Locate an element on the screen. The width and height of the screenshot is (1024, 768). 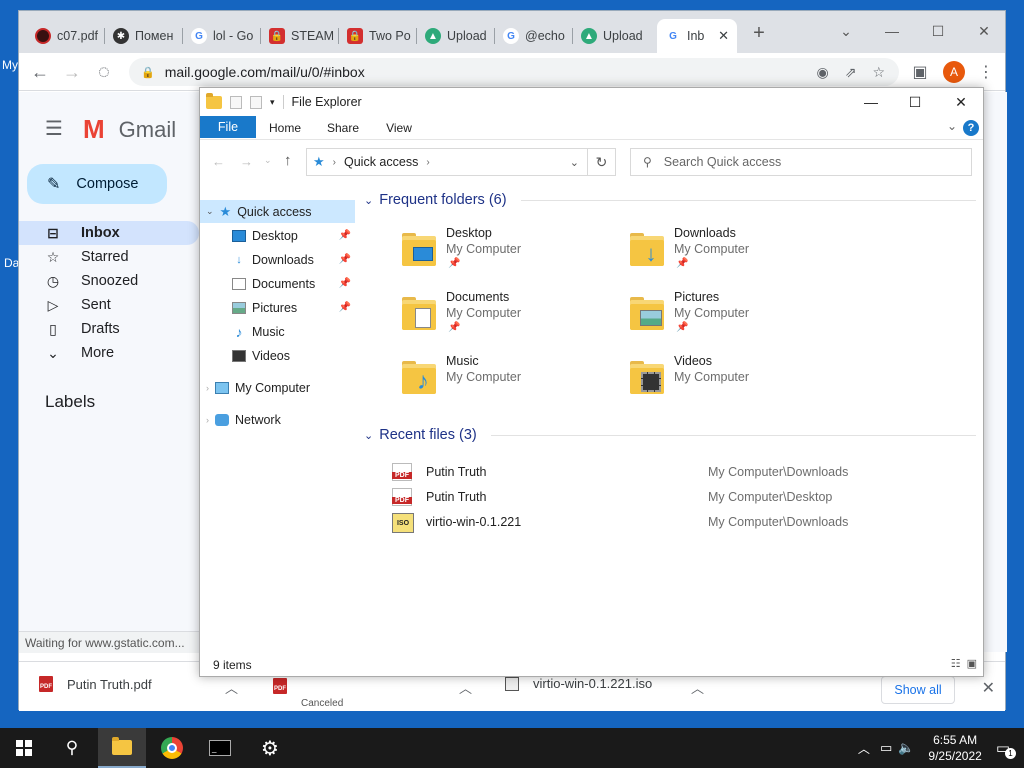
properties-icon is located at coordinates (236, 102).